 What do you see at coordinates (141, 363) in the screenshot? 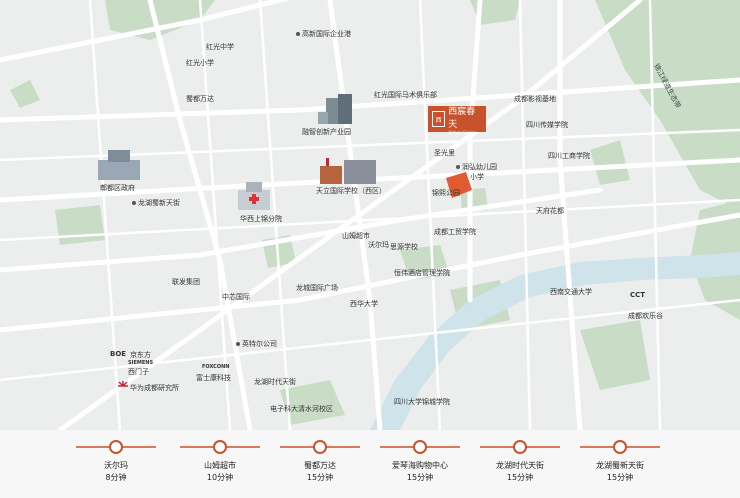
I see `siemens-logo: SIEMENS` at bounding box center [141, 363].